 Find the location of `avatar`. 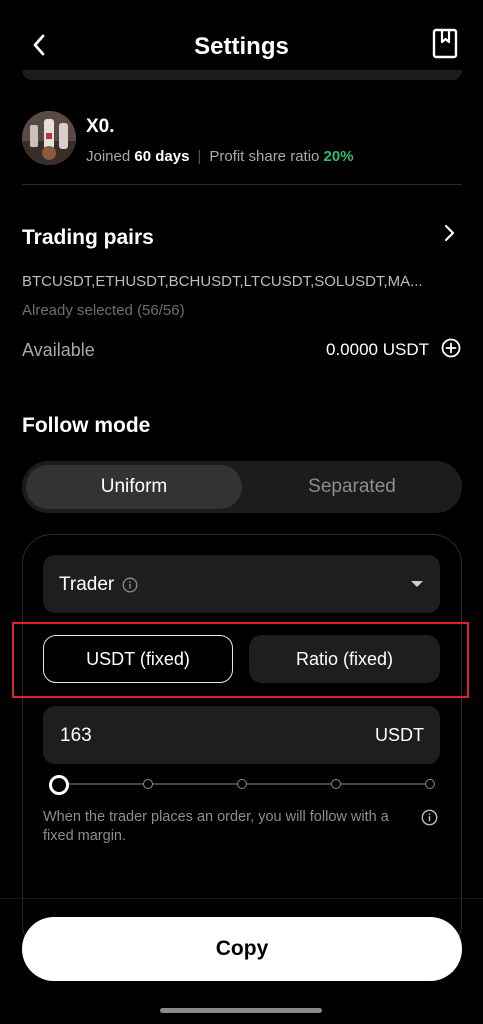

avatar is located at coordinates (49, 138).